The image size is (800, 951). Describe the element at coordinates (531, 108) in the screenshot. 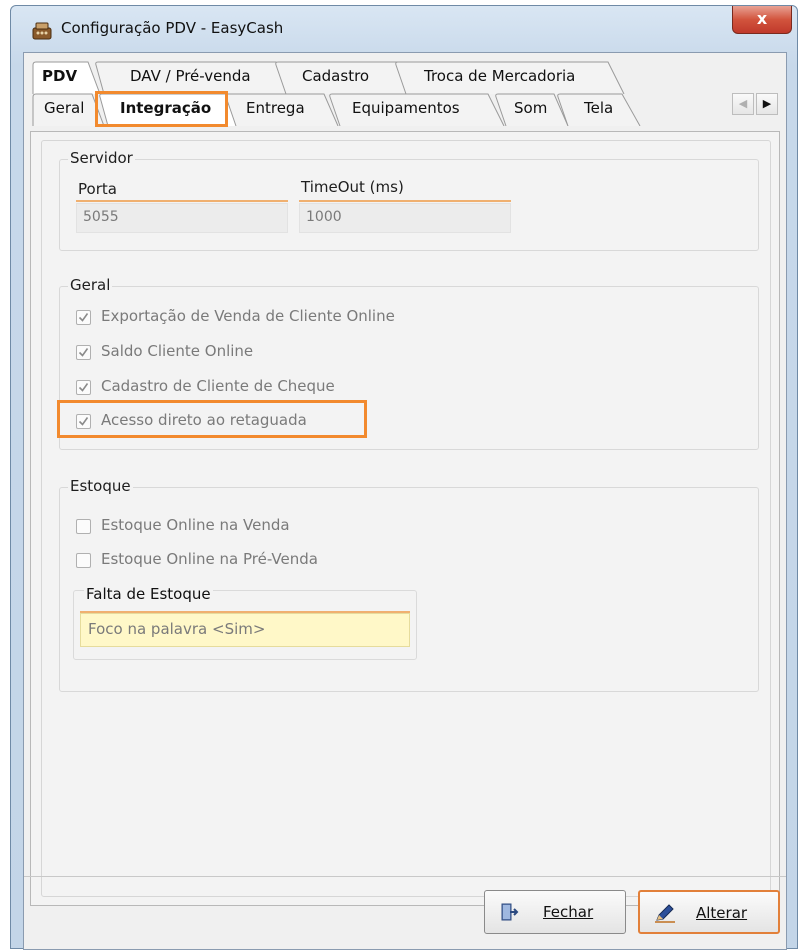

I see `tab-som-label: Som` at that location.